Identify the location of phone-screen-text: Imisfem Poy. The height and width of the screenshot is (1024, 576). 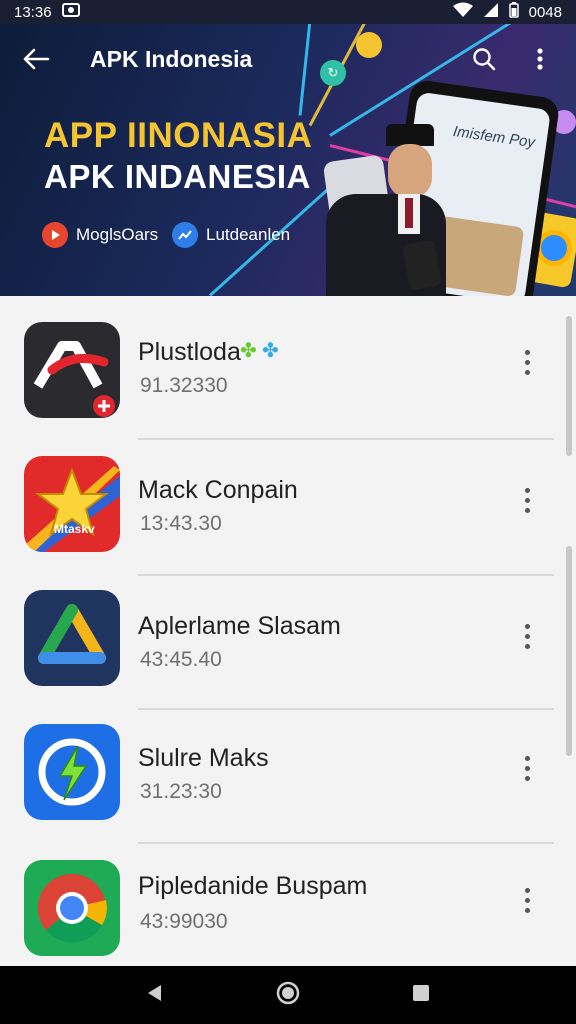
(493, 137).